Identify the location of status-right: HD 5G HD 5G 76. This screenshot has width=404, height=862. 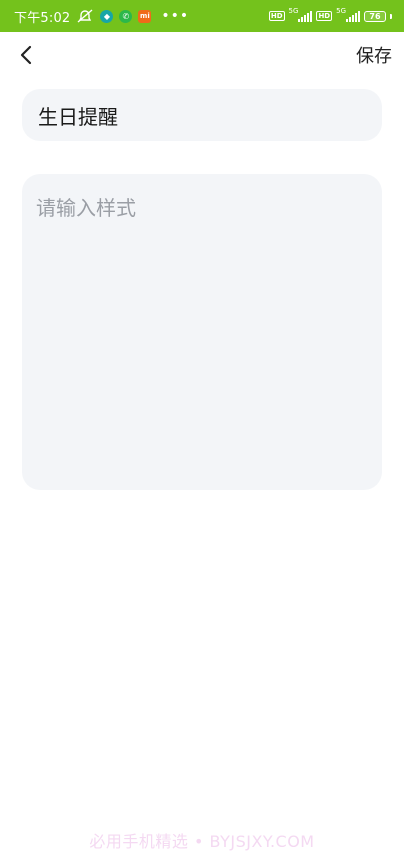
(330, 14).